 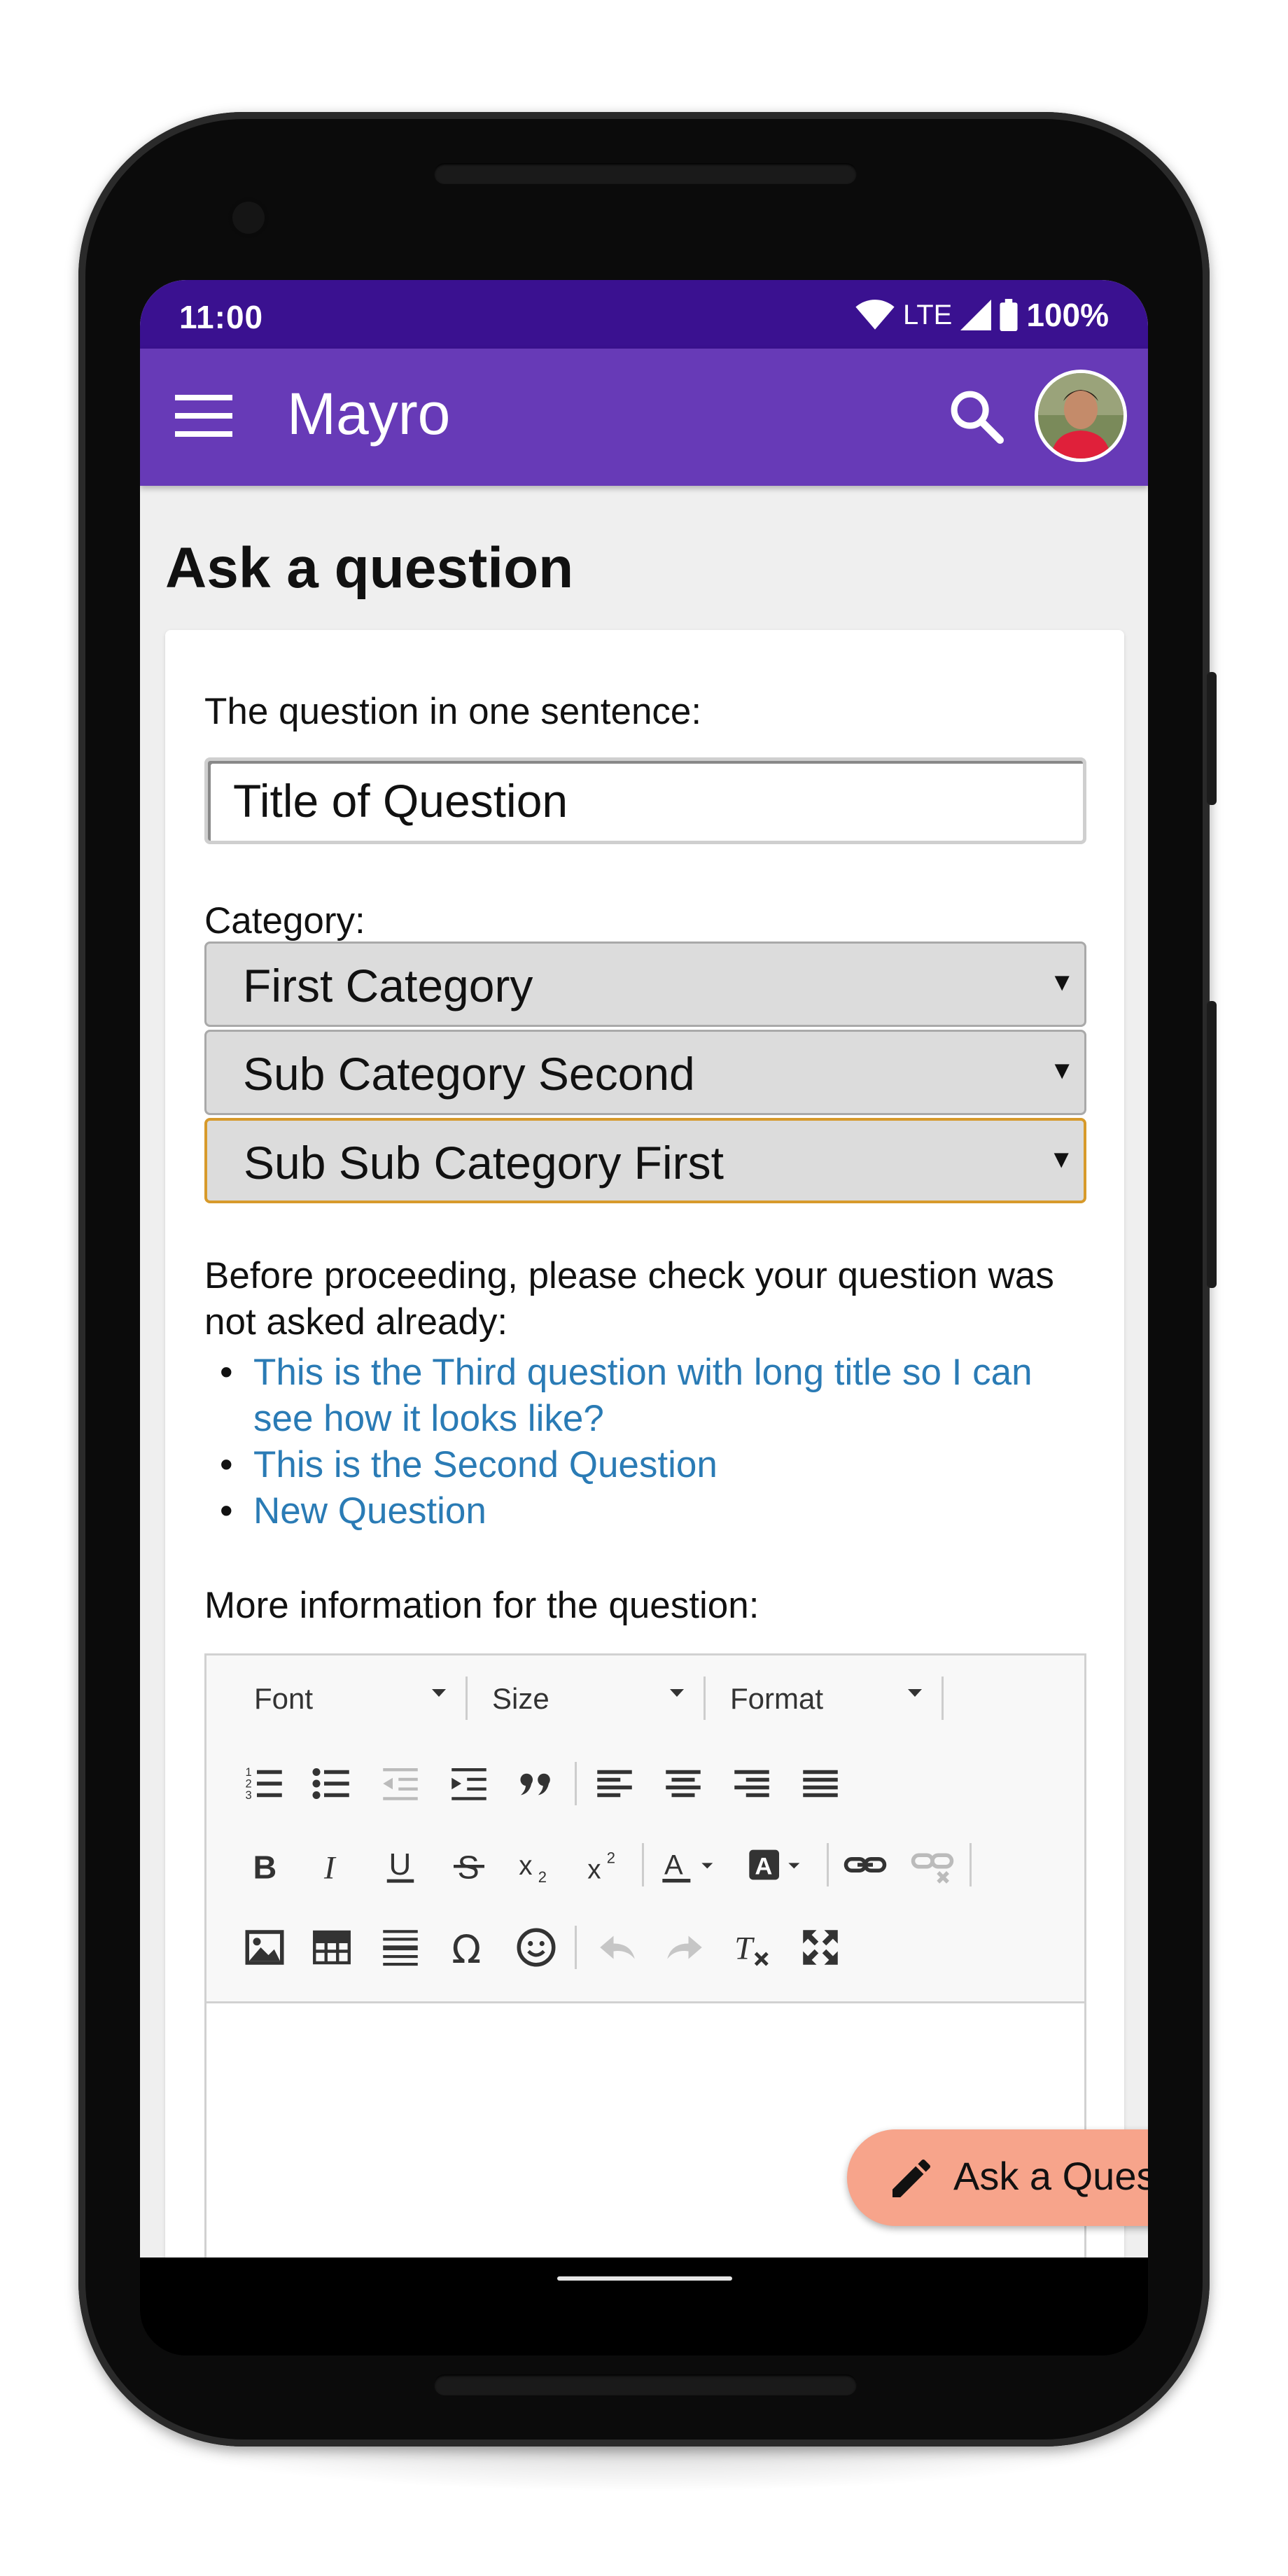 What do you see at coordinates (652, 1511) in the screenshot?
I see `list-item: New Question` at bounding box center [652, 1511].